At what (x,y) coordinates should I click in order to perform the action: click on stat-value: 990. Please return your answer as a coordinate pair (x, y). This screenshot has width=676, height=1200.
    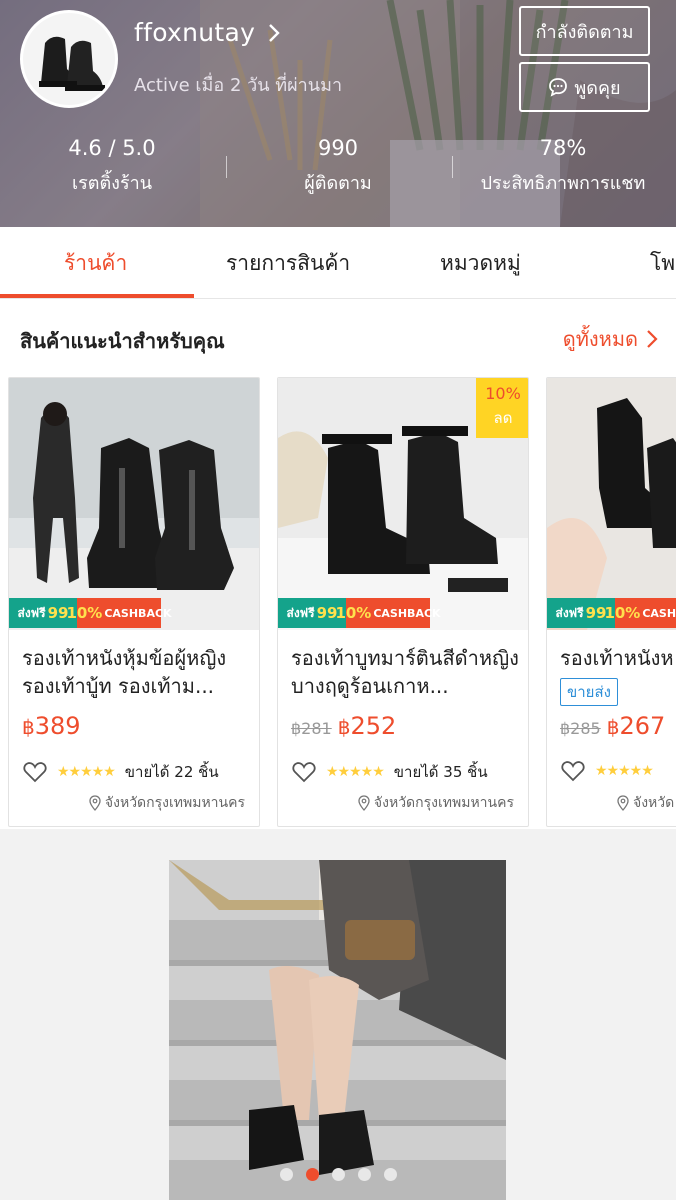
    Looking at the image, I should click on (338, 148).